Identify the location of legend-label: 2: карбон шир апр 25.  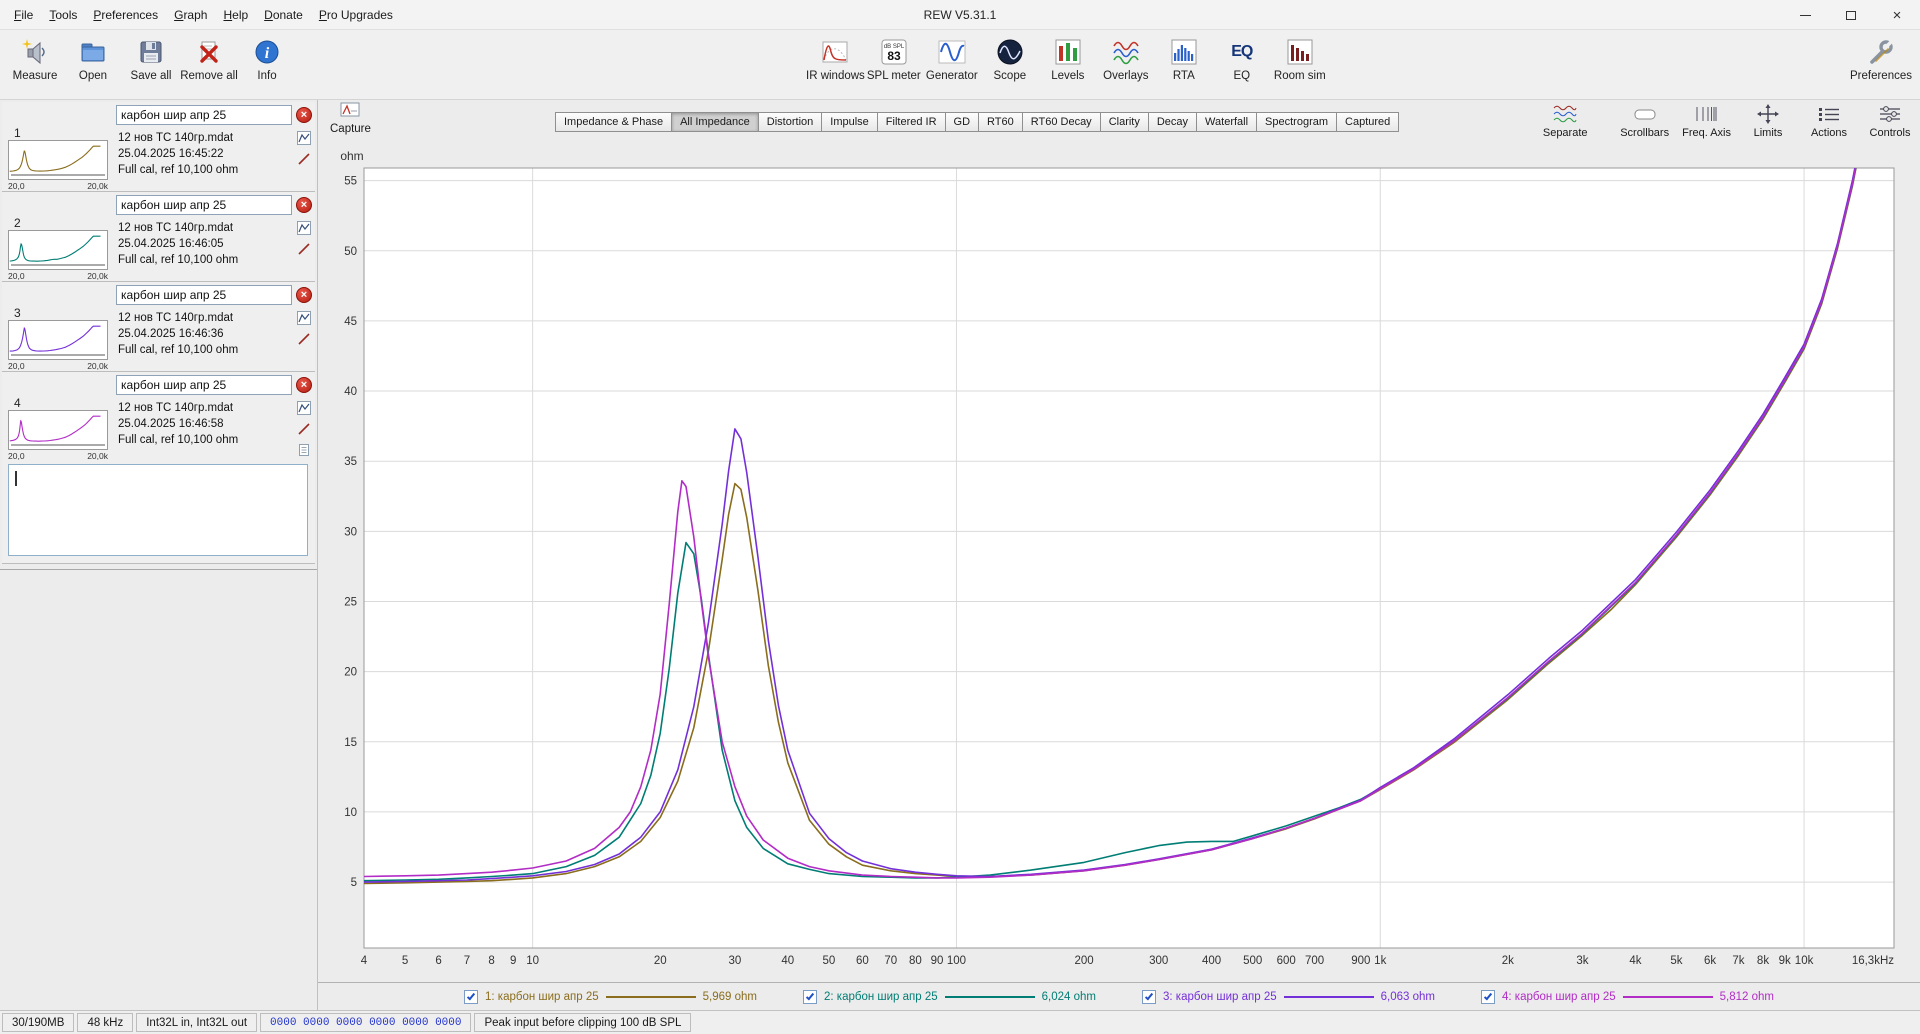
(881, 997).